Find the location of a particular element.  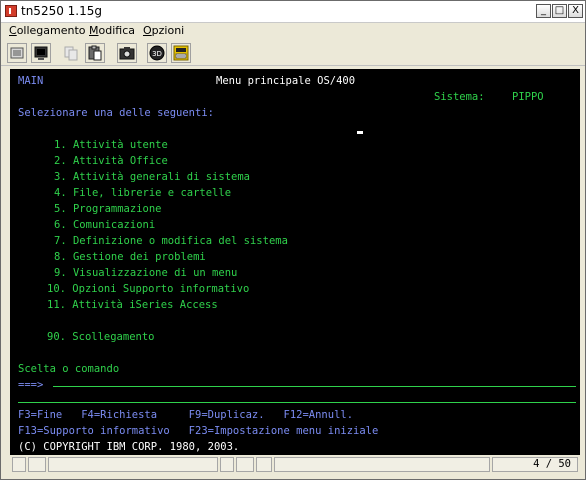

option-label: Visualizzazione di un menu is located at coordinates (155, 273).